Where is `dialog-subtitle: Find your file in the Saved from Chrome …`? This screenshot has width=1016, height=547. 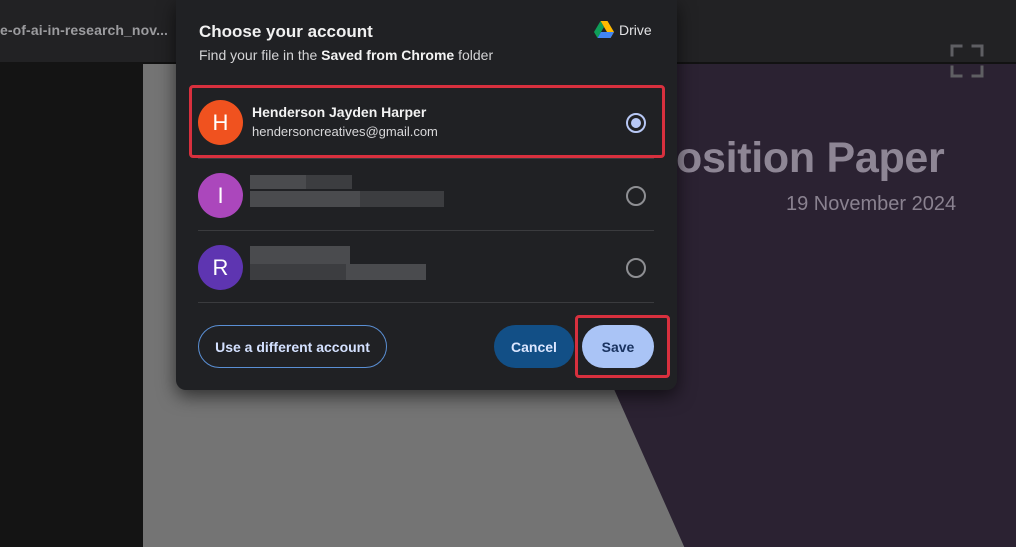
dialog-subtitle: Find your file in the Saved from Chrome … is located at coordinates (346, 55).